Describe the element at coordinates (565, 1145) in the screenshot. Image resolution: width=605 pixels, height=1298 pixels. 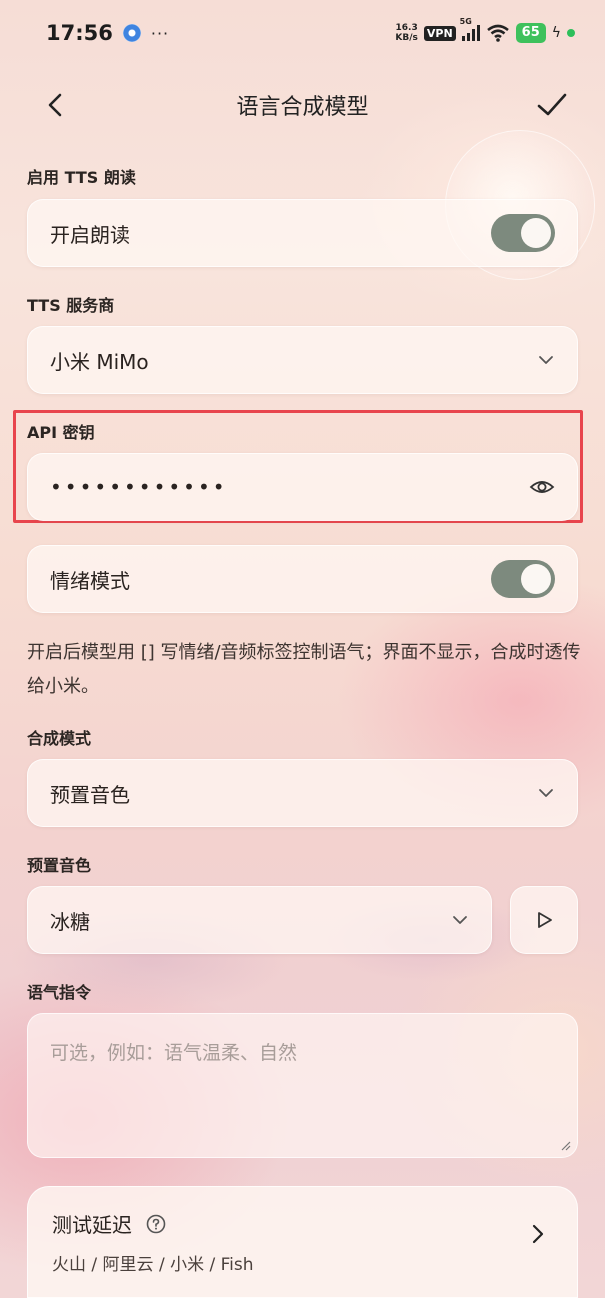
I see `resize-handle-icon` at that location.